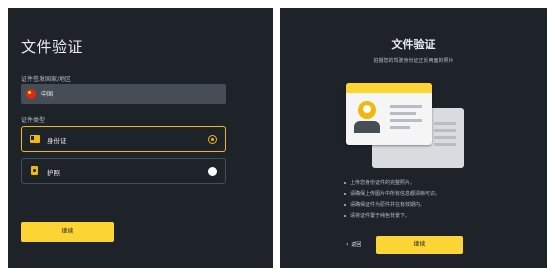 The width and height of the screenshot is (555, 278). Describe the element at coordinates (392, 194) in the screenshot. I see `tip-item: 请确保上传图片中所有信息都清晰可识。` at that location.